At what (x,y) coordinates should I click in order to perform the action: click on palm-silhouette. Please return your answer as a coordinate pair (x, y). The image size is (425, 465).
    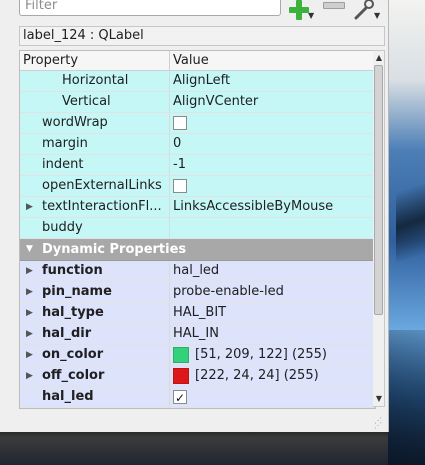
    Looking at the image, I should click on (410, 235).